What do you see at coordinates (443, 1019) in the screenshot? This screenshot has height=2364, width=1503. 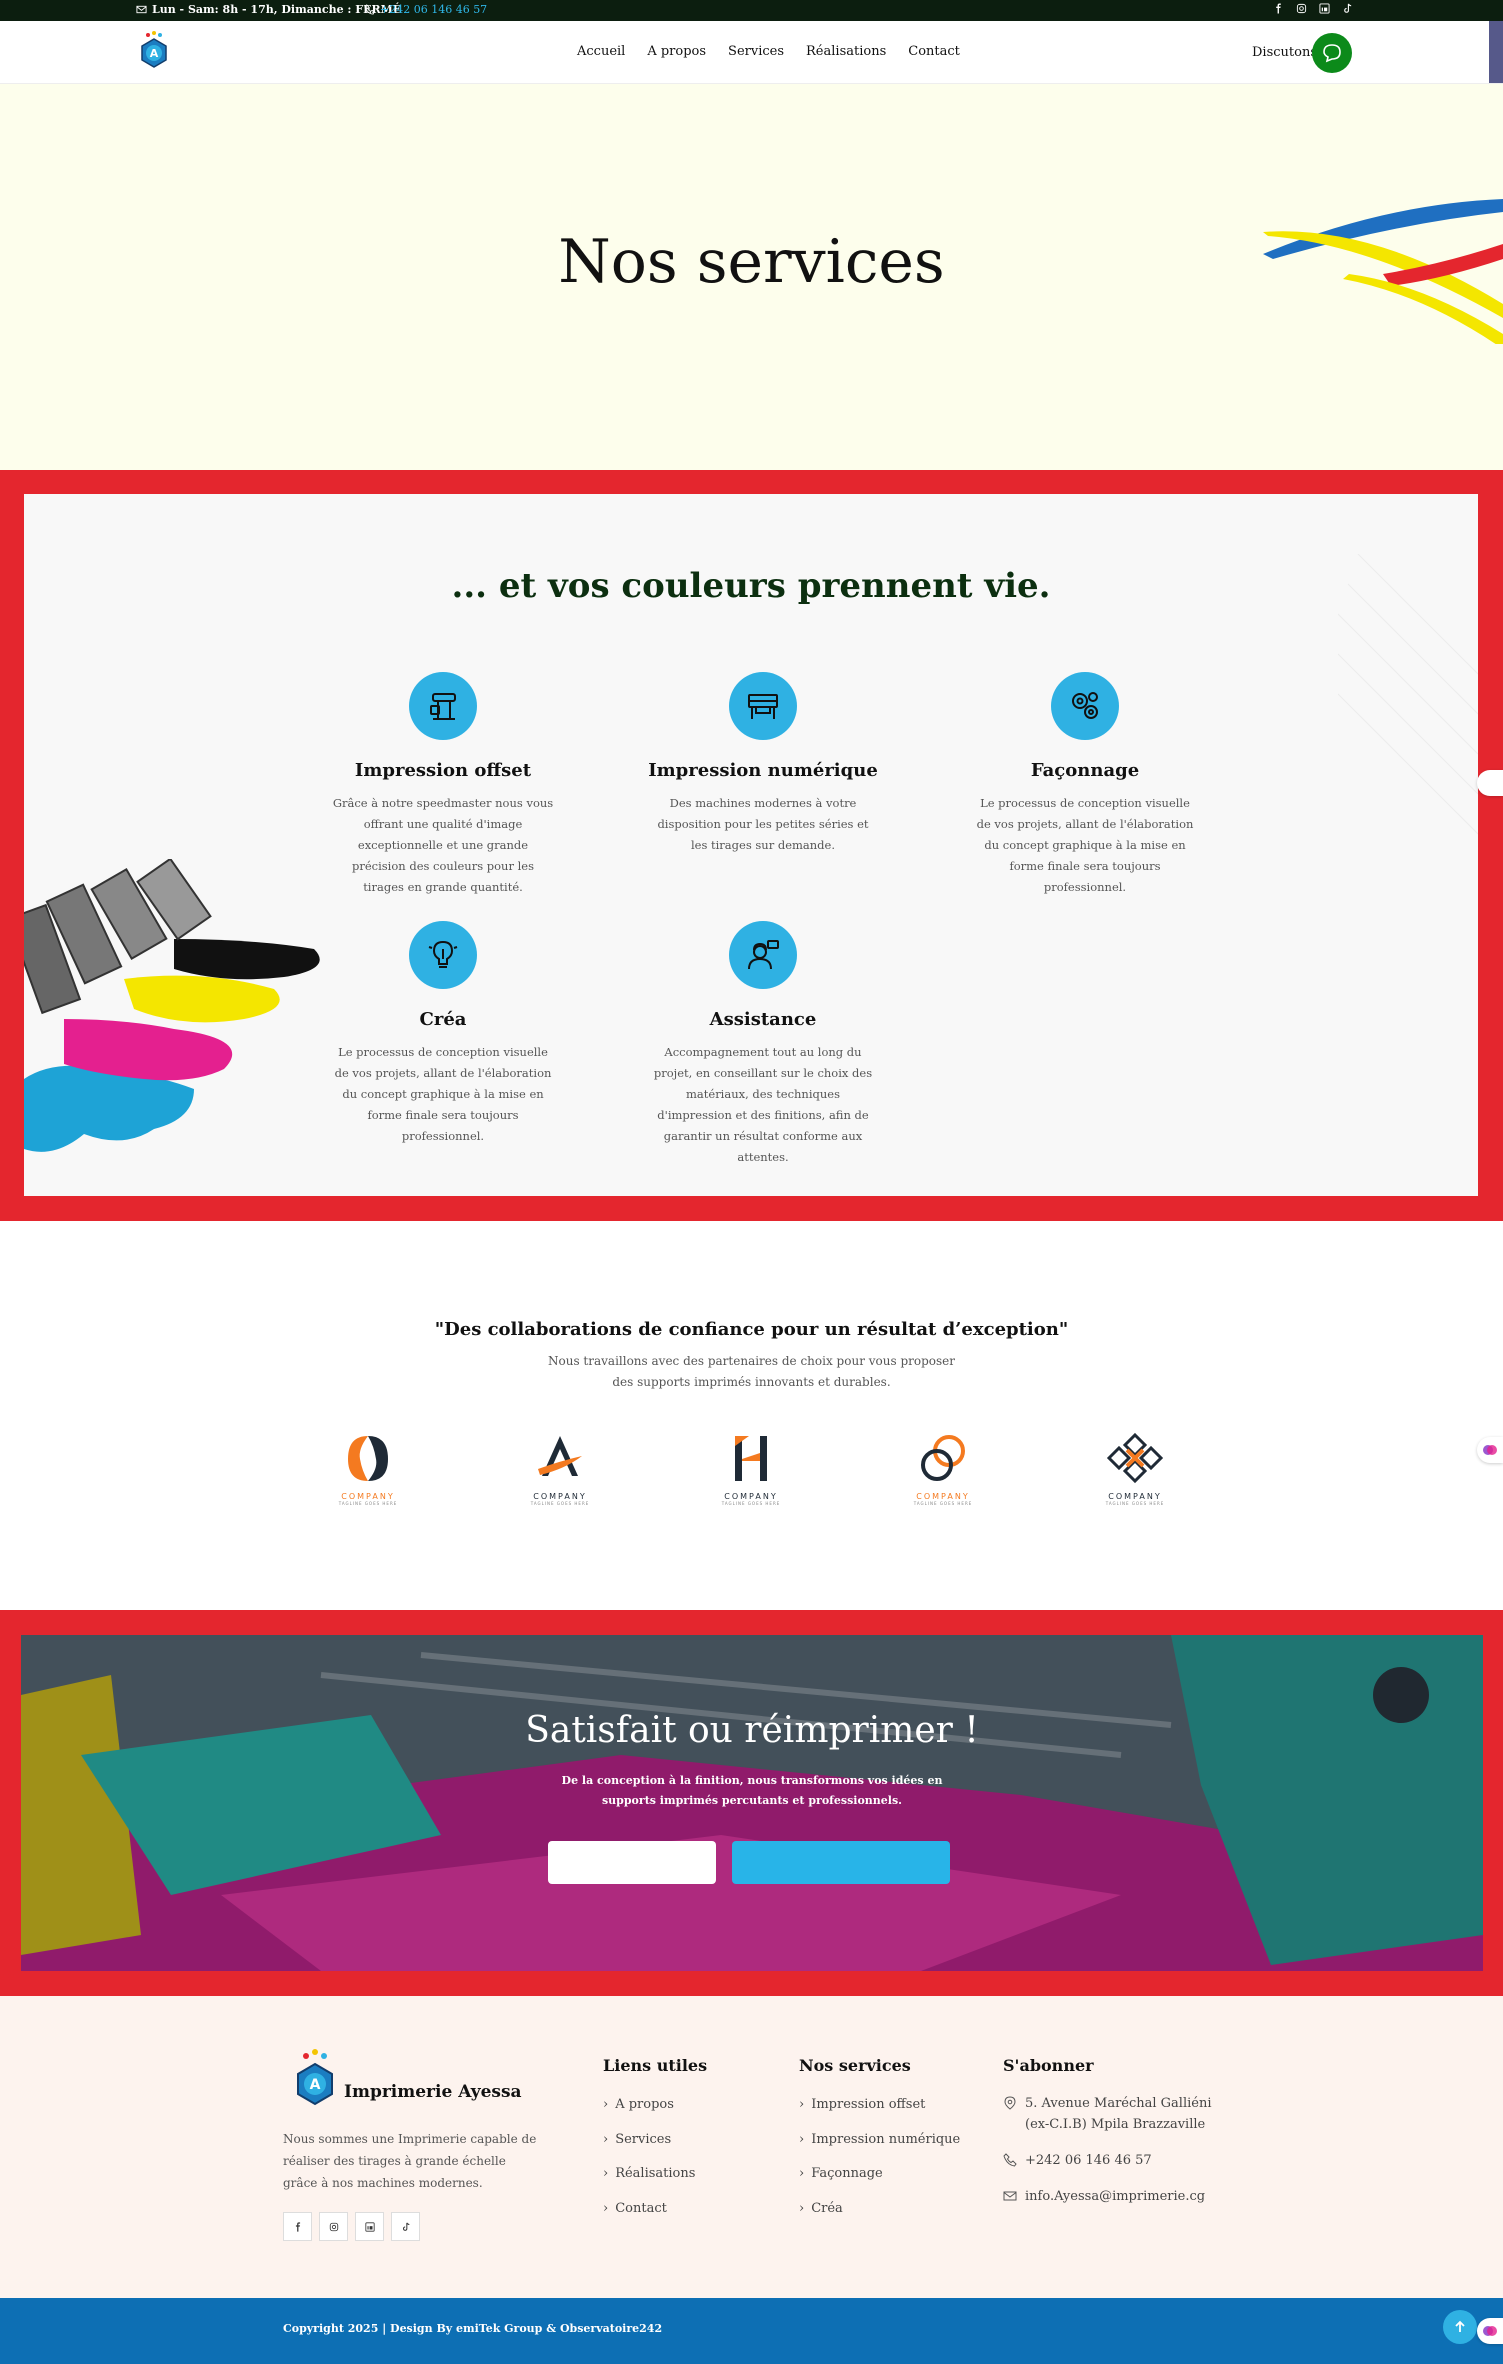 I see `service-title: Créa` at bounding box center [443, 1019].